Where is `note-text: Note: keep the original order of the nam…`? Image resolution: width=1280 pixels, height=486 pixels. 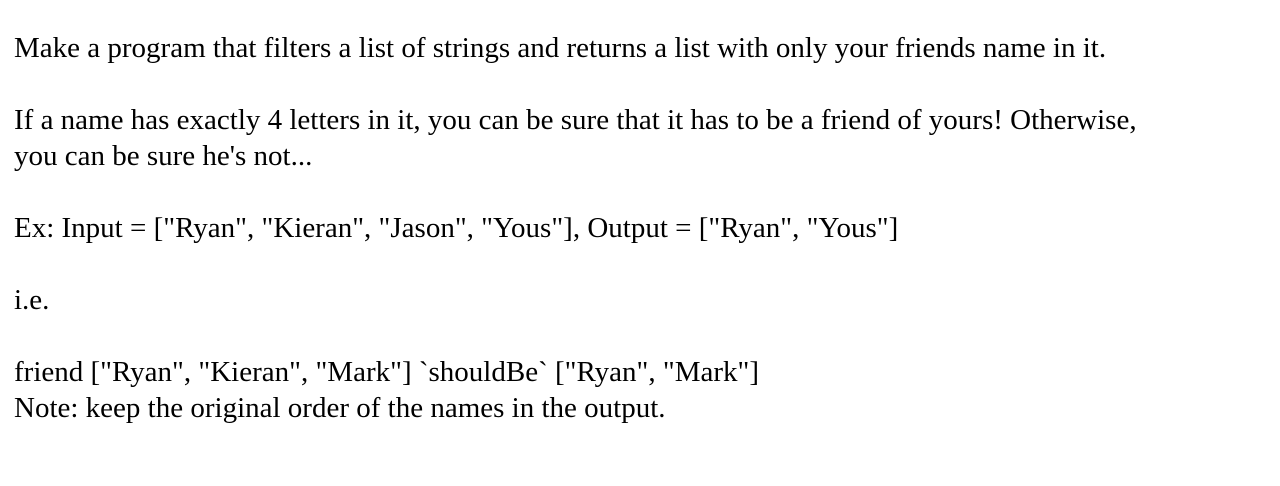 note-text: Note: keep the original order of the nam… is located at coordinates (340, 408).